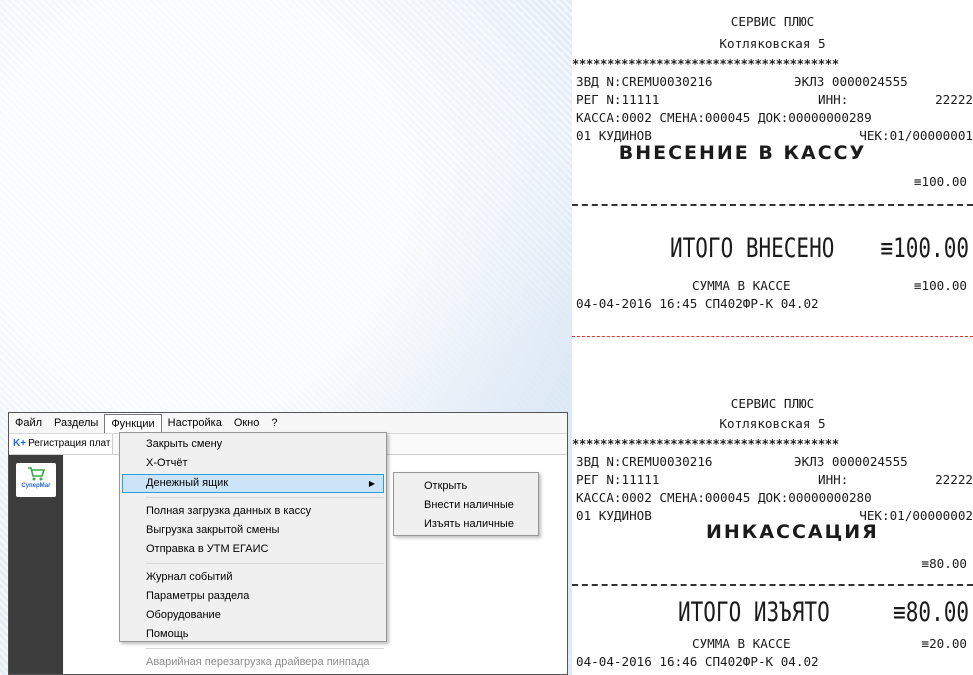 Image resolution: width=973 pixels, height=675 pixels. I want to click on menu-file: Файл, so click(28, 423).